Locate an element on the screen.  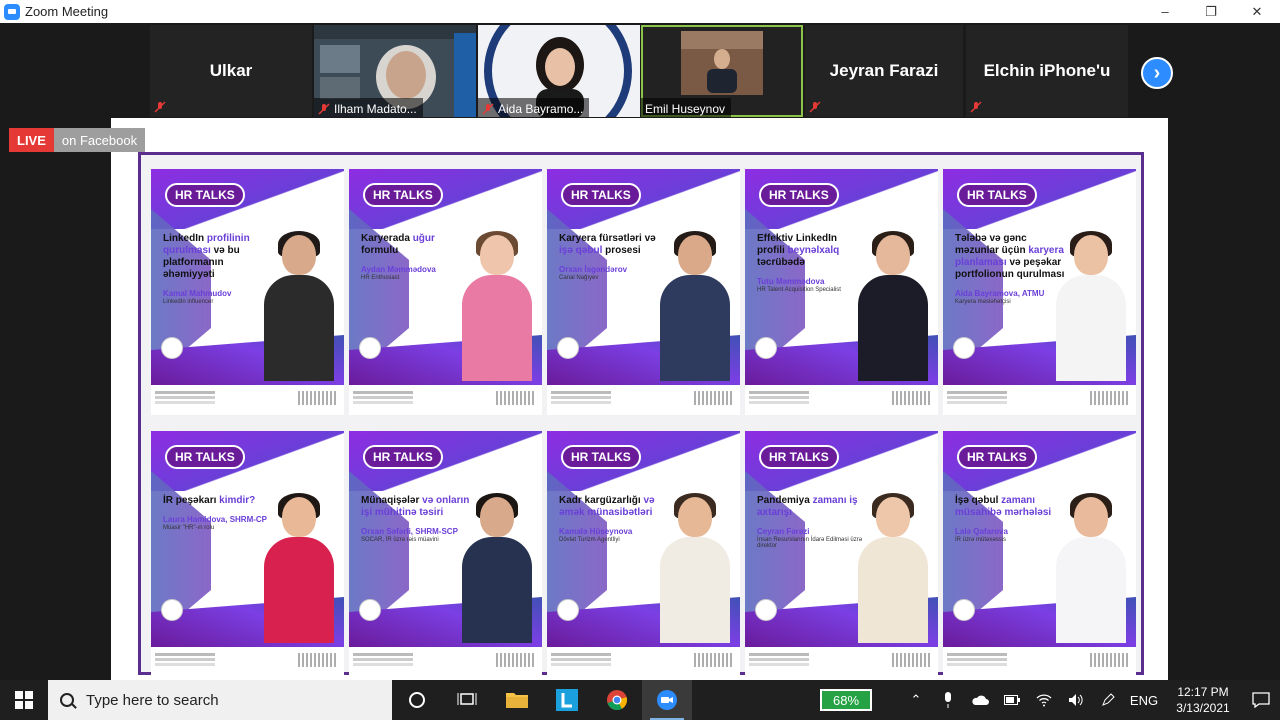
participant-tile: Ulkar is located at coordinates (231, 71).